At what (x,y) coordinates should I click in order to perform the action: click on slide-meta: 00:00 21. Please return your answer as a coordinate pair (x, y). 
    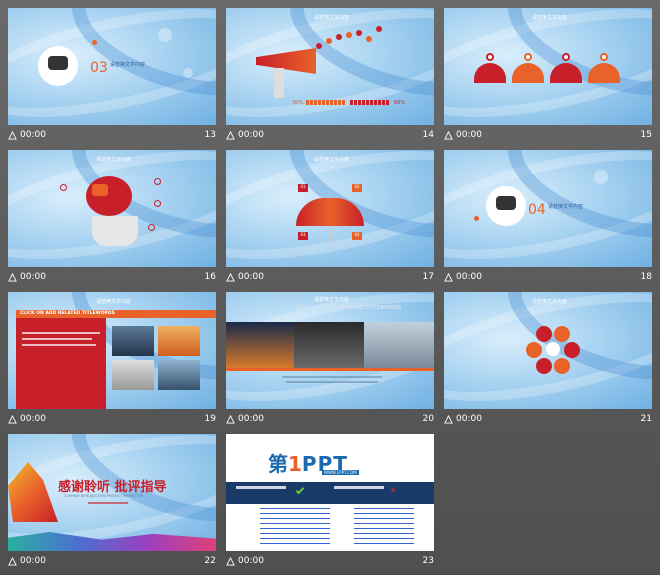
    Looking at the image, I should click on (548, 422).